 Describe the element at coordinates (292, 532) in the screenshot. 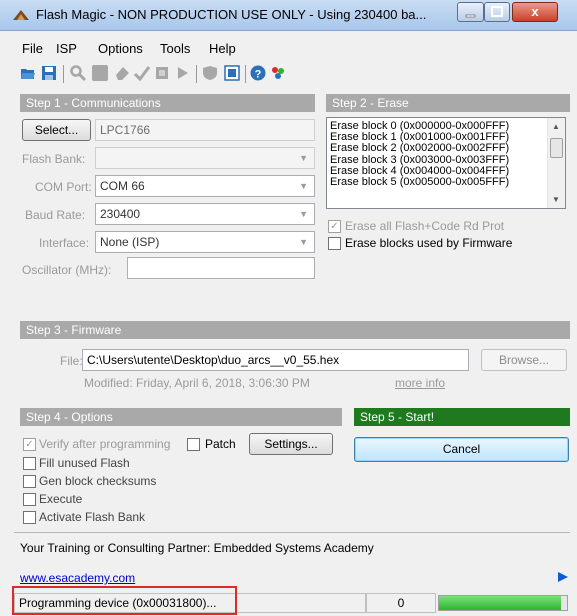

I see `footer-divider` at that location.